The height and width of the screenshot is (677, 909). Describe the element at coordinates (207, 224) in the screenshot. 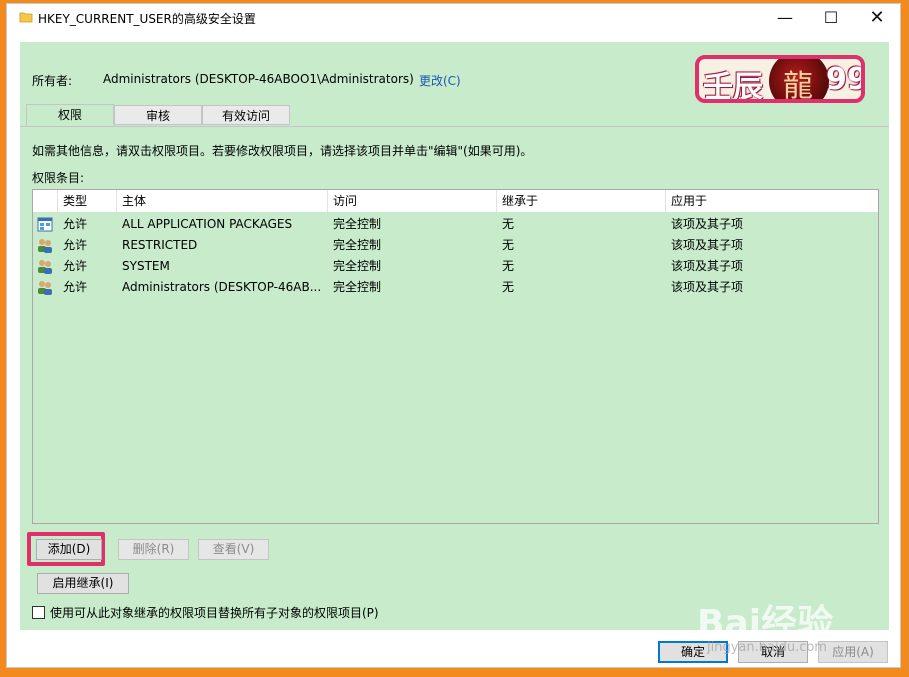

I see `row-principal: ALL APPLICATION PACKAGES` at that location.